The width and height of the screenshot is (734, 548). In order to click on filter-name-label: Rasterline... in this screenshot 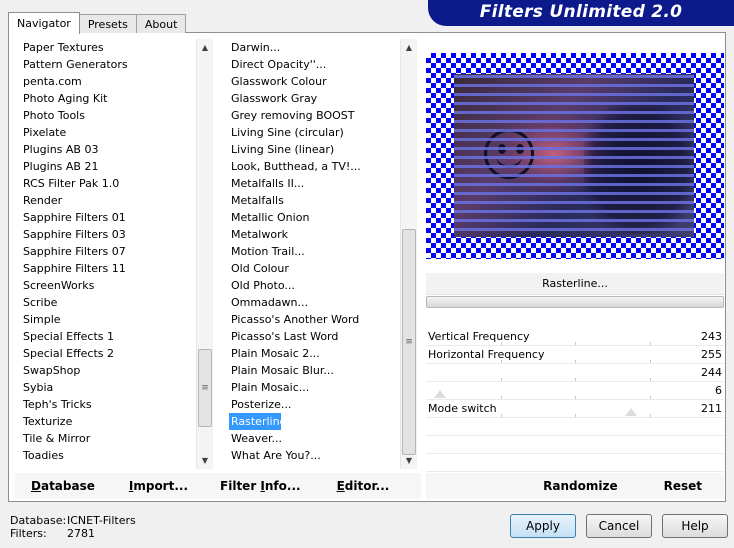, I will do `click(575, 284)`.